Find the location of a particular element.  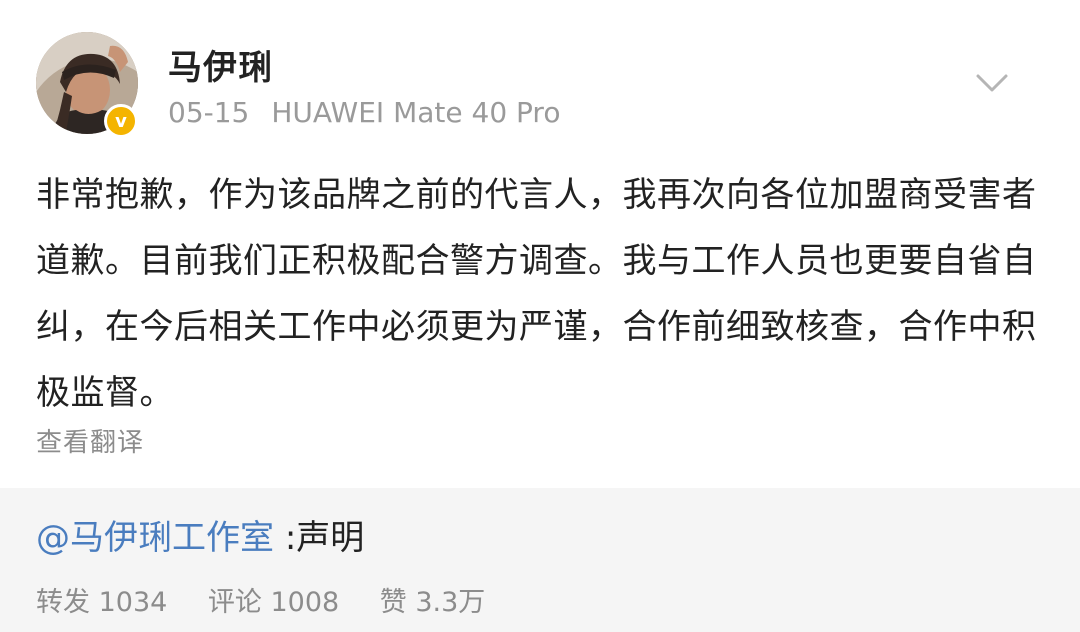

repost-count: 转发 1034 is located at coordinates (102, 602).